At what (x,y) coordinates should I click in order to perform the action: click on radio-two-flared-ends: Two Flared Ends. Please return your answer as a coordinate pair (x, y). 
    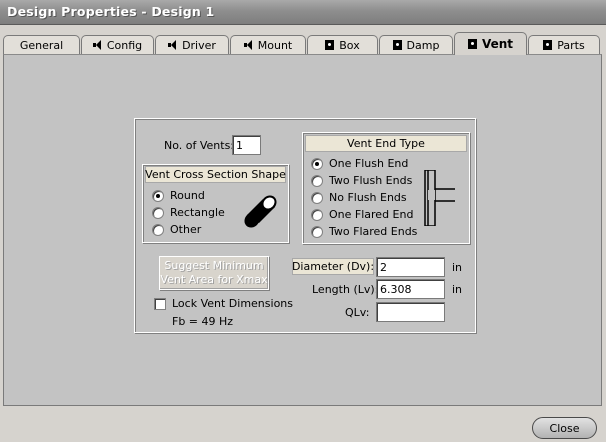
    Looking at the image, I should click on (364, 231).